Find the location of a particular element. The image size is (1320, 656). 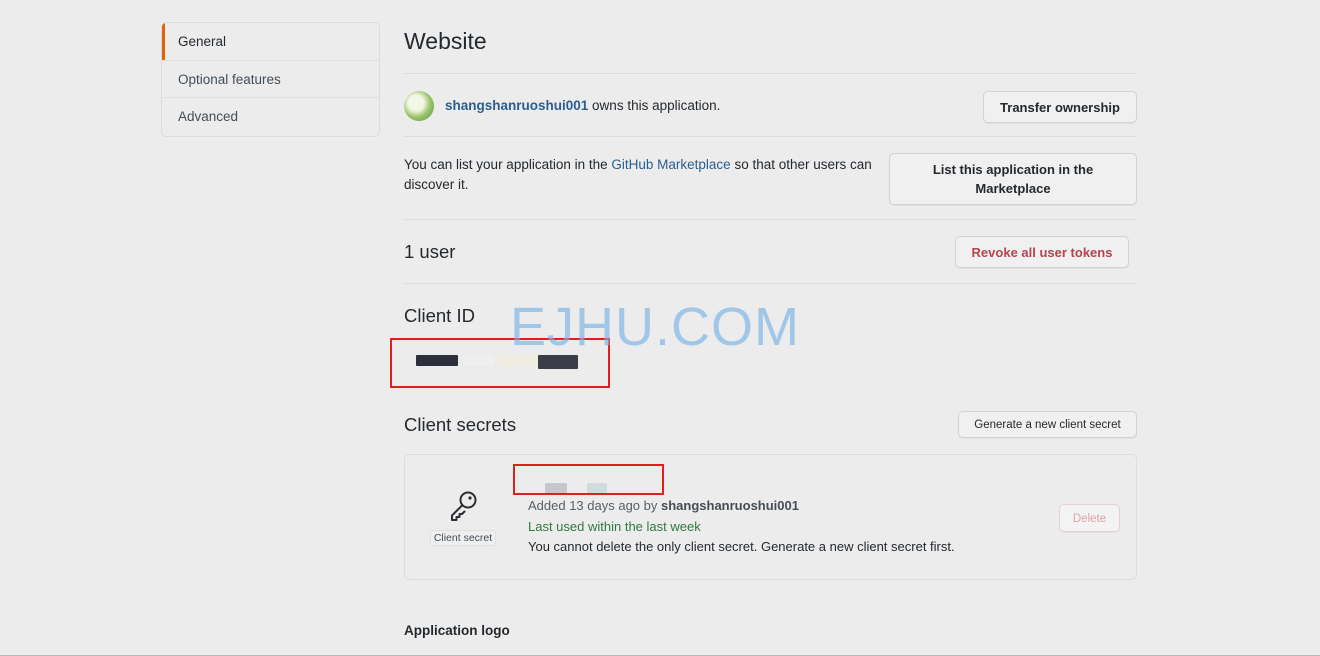

key-icon is located at coordinates (464, 506).